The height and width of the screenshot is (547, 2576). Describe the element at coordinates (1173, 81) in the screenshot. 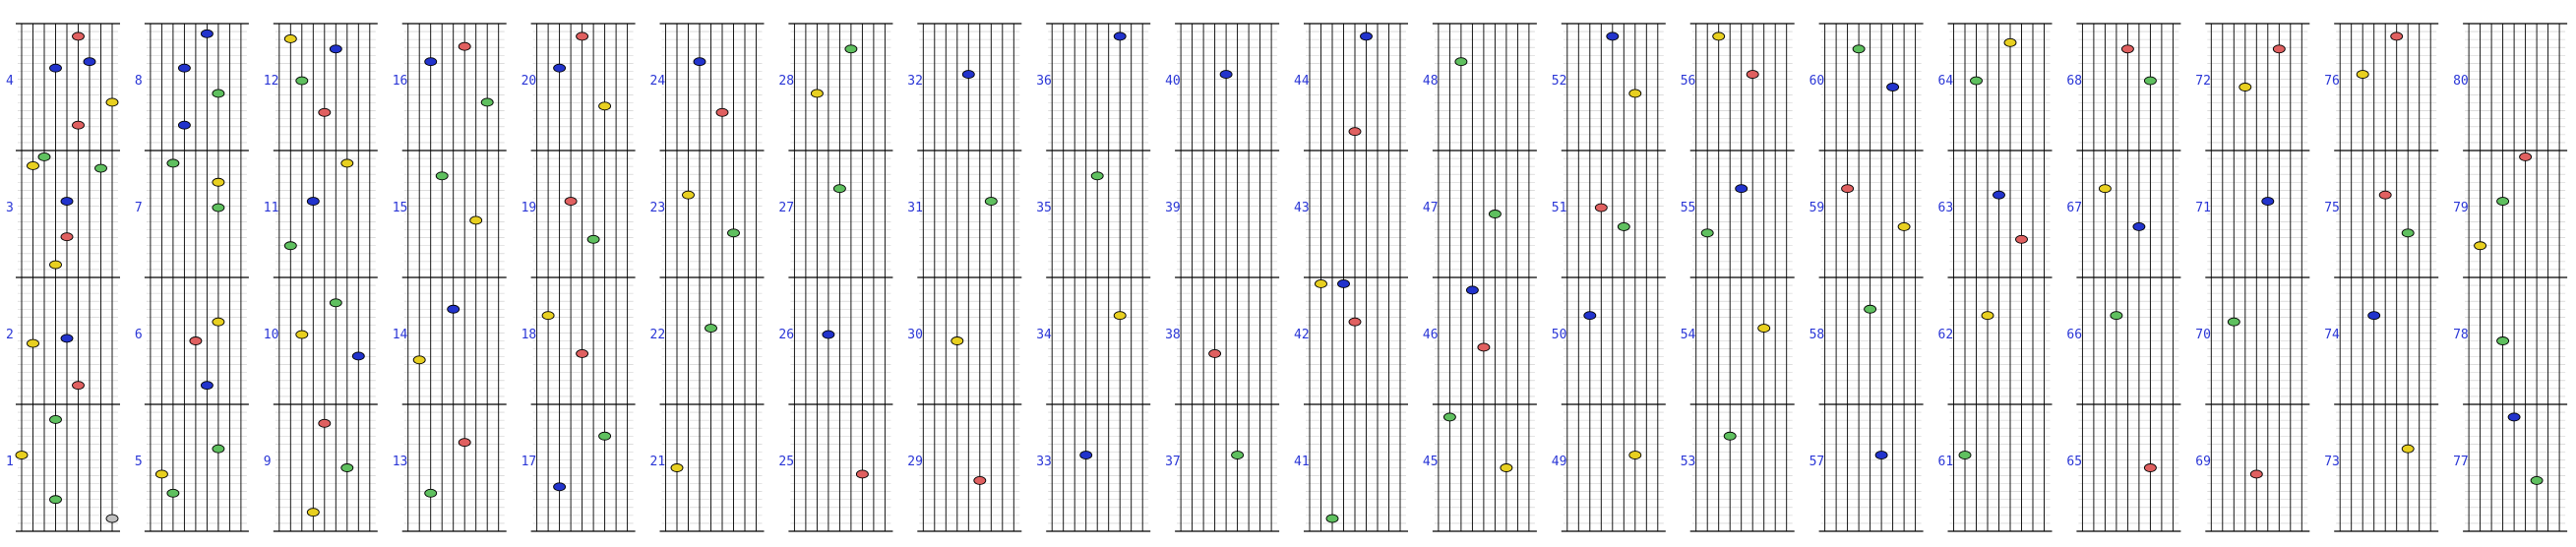

I see `measure-number: 40` at that location.